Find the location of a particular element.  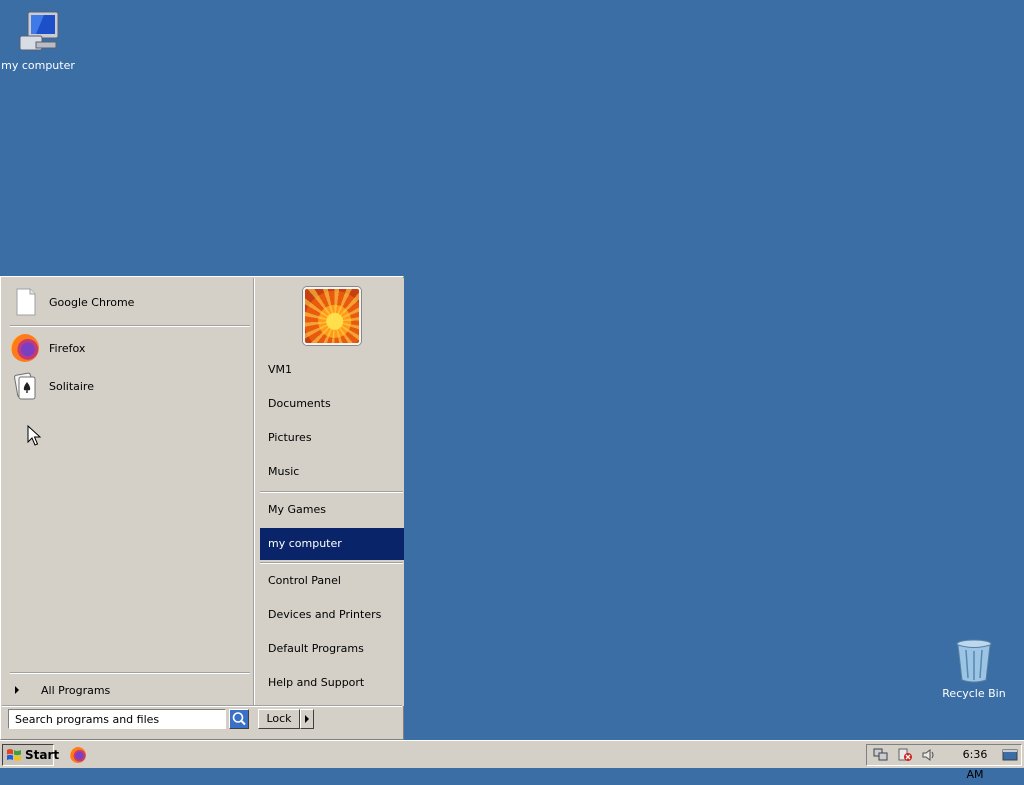

place-devices-and-printers: Devices and Printers is located at coordinates (332, 615).